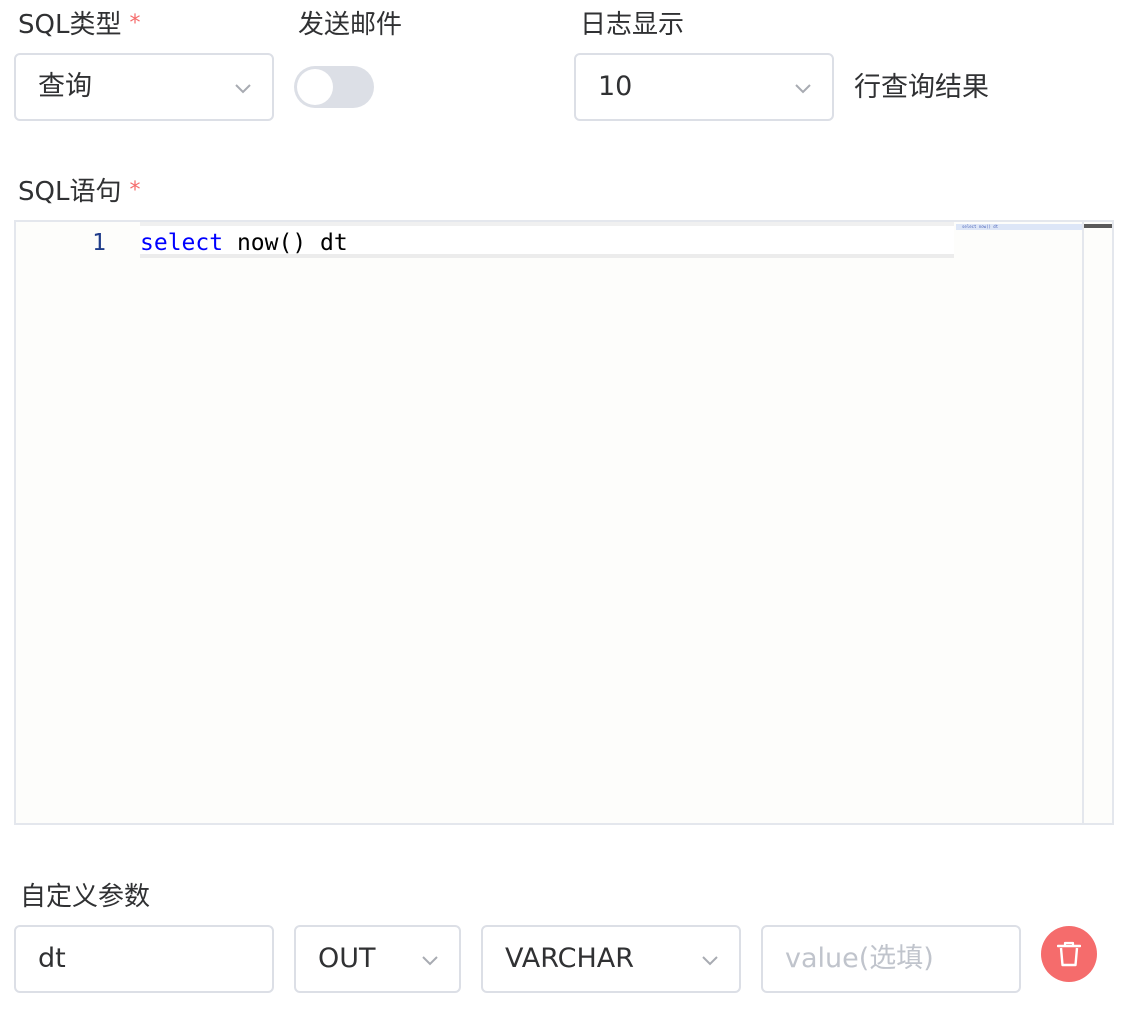  Describe the element at coordinates (615, 86) in the screenshot. I see `log-display-value: 10` at that location.